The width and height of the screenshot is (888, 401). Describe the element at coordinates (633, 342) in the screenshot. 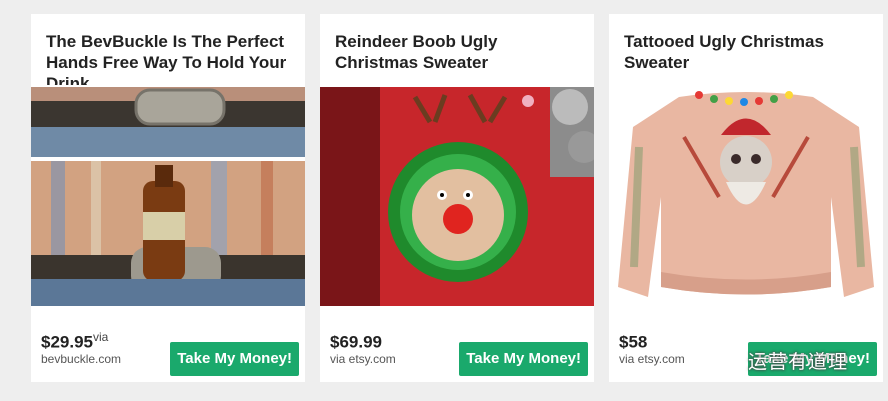

I see `product-price: $58` at that location.